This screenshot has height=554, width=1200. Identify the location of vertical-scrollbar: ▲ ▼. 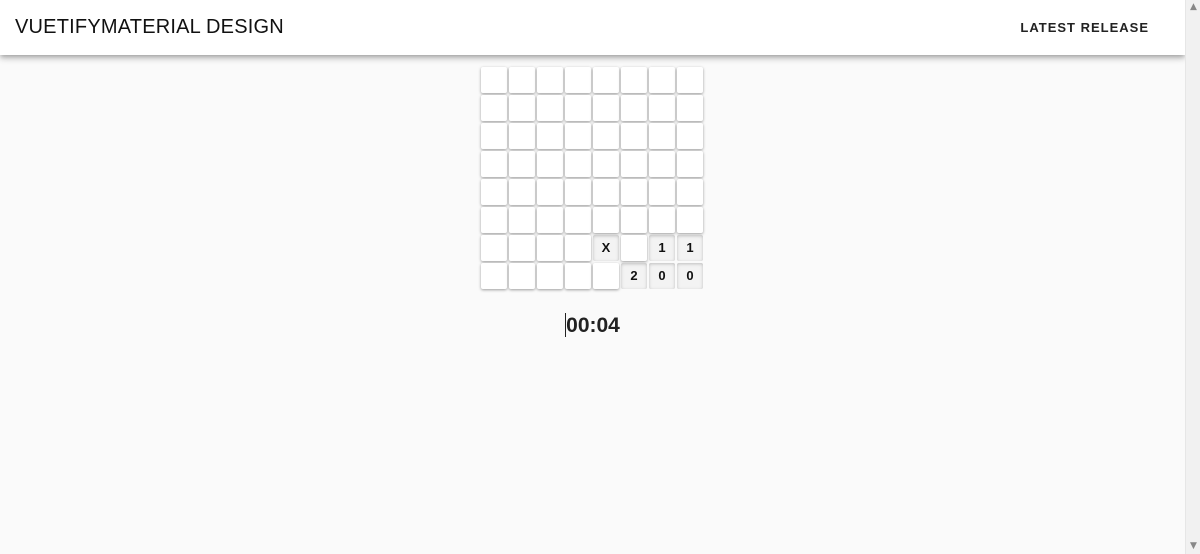
(1192, 277).